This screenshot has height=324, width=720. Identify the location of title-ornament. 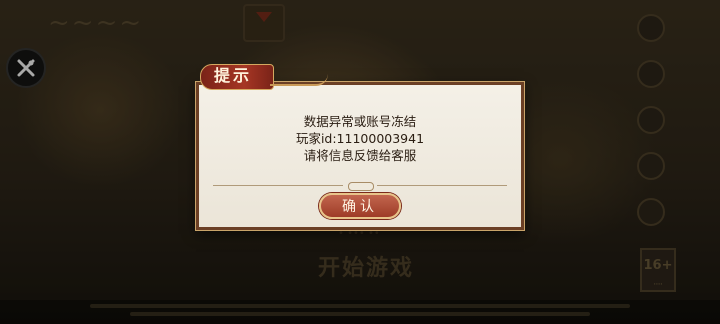
(299, 80).